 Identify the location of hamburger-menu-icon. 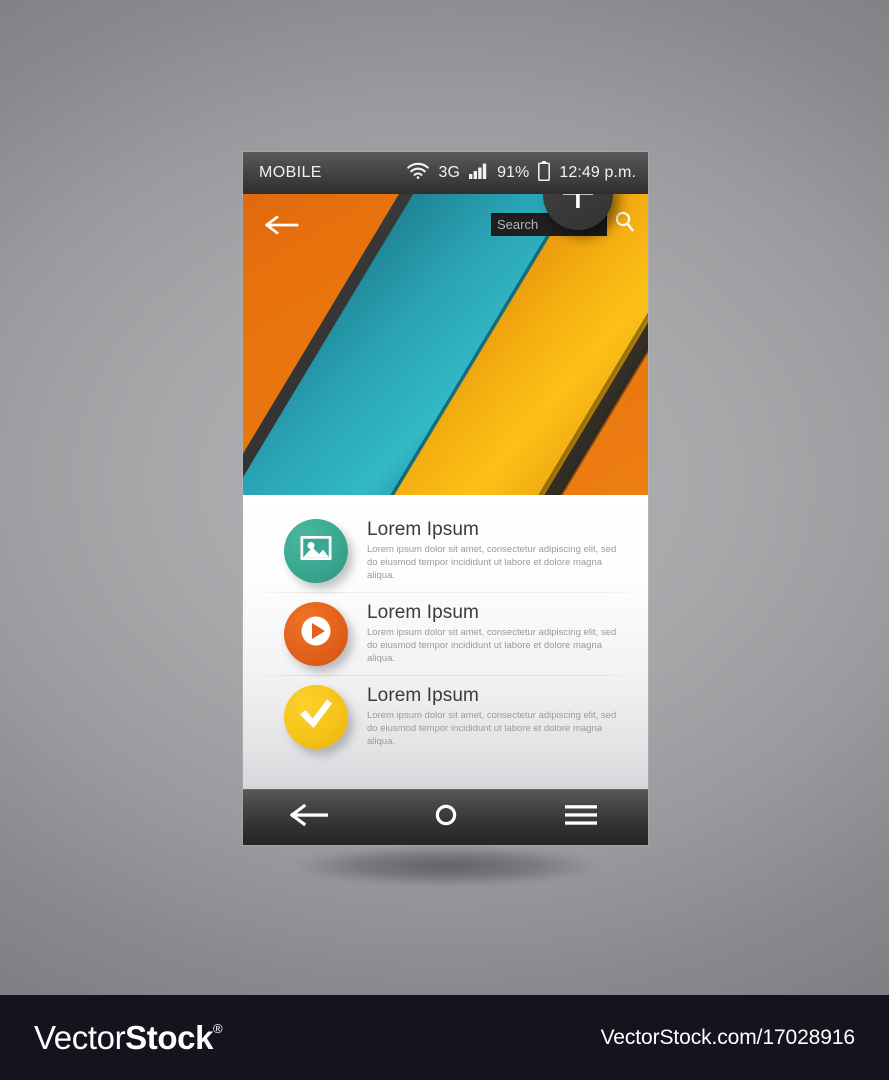
(580, 817).